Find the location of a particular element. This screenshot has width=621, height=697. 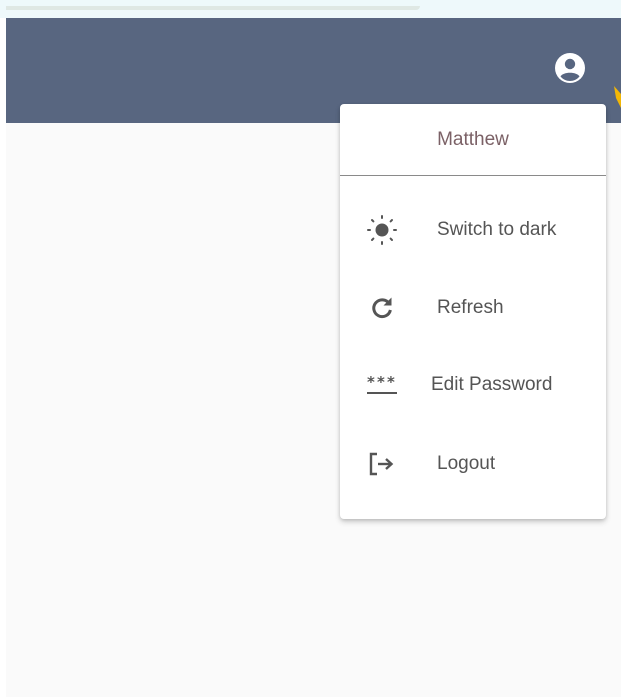

menu-item-label: Edit Password is located at coordinates (492, 384).